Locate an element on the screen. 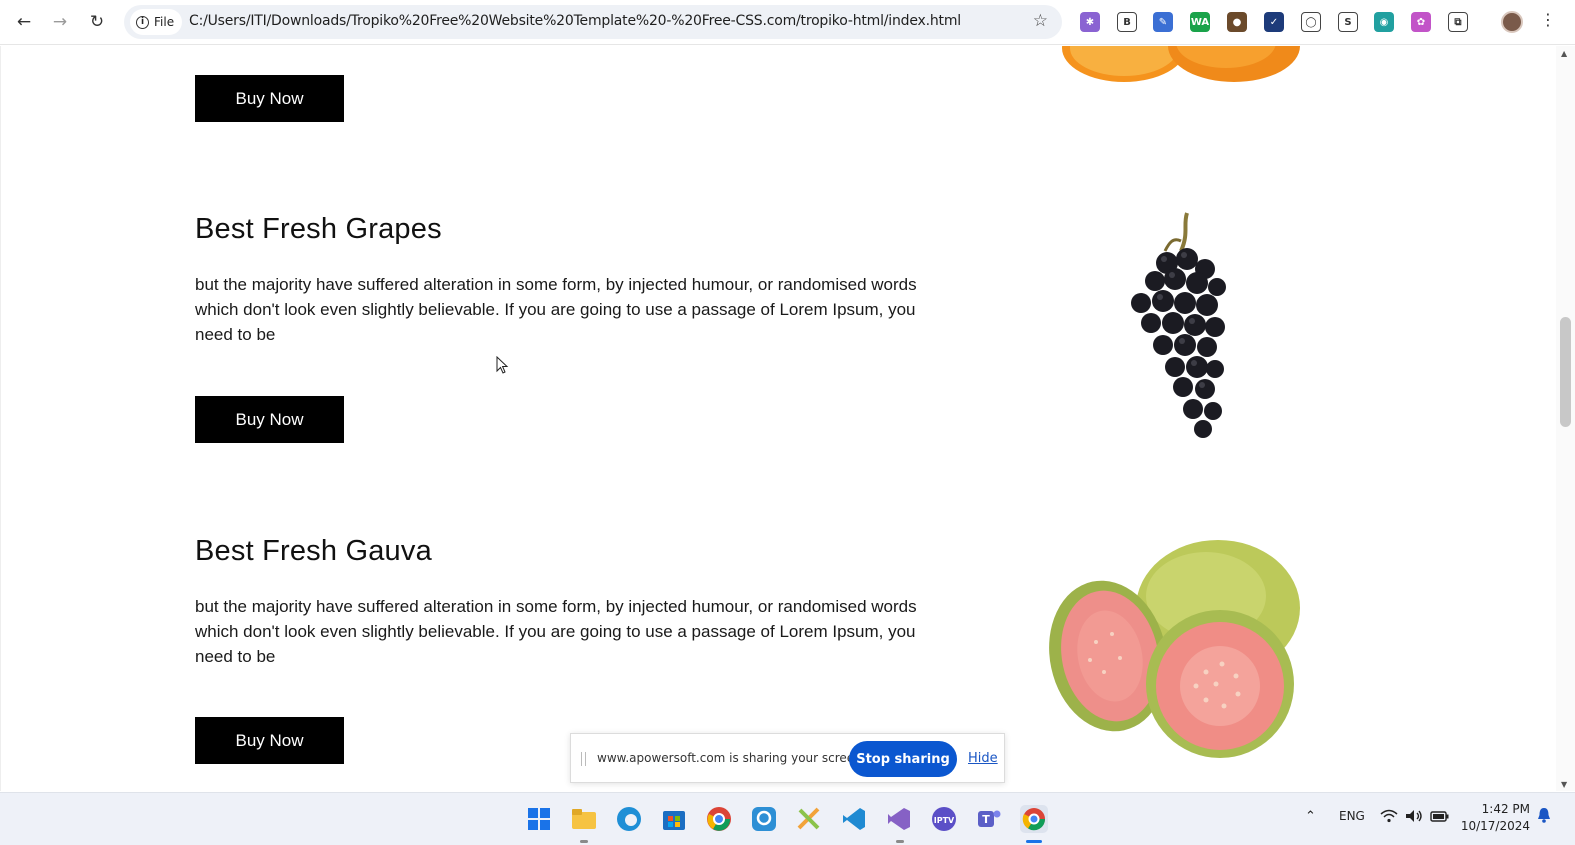  buy-now-button-orange: Buy Now is located at coordinates (269, 98).